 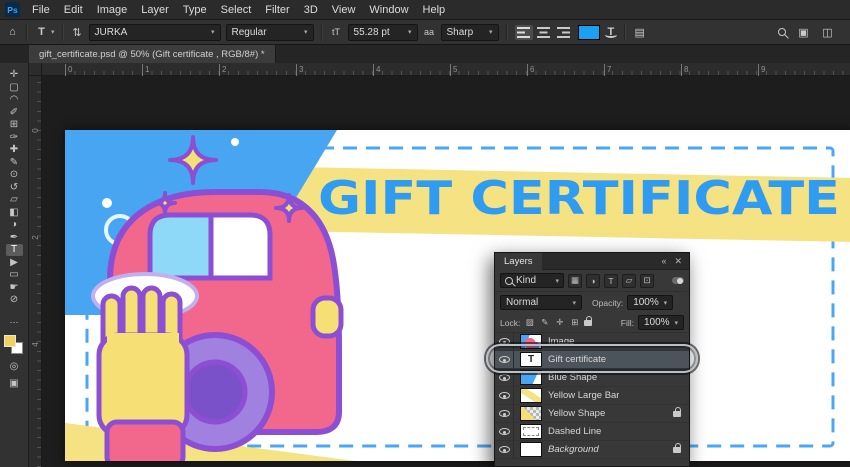 I want to click on path-selection-tool: ▶, so click(x=14, y=263).